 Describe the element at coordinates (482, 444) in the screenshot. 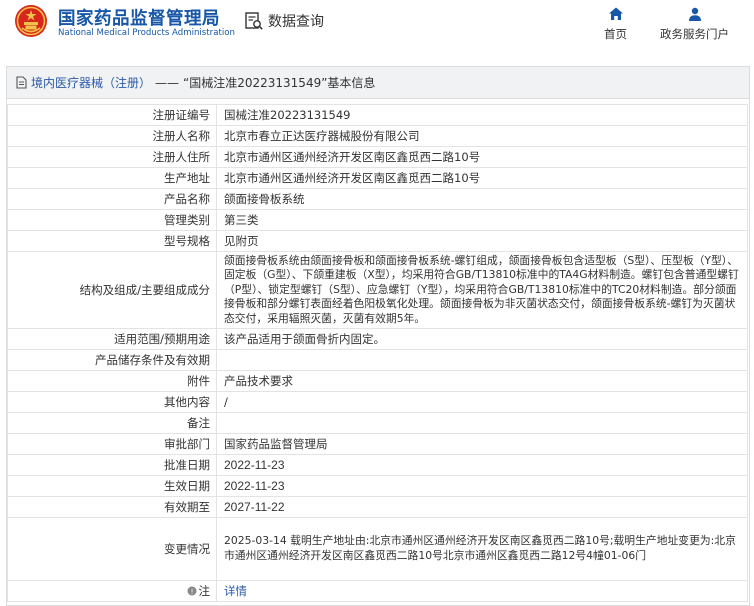

I see `field-value: 国家药品监督管理局` at that location.